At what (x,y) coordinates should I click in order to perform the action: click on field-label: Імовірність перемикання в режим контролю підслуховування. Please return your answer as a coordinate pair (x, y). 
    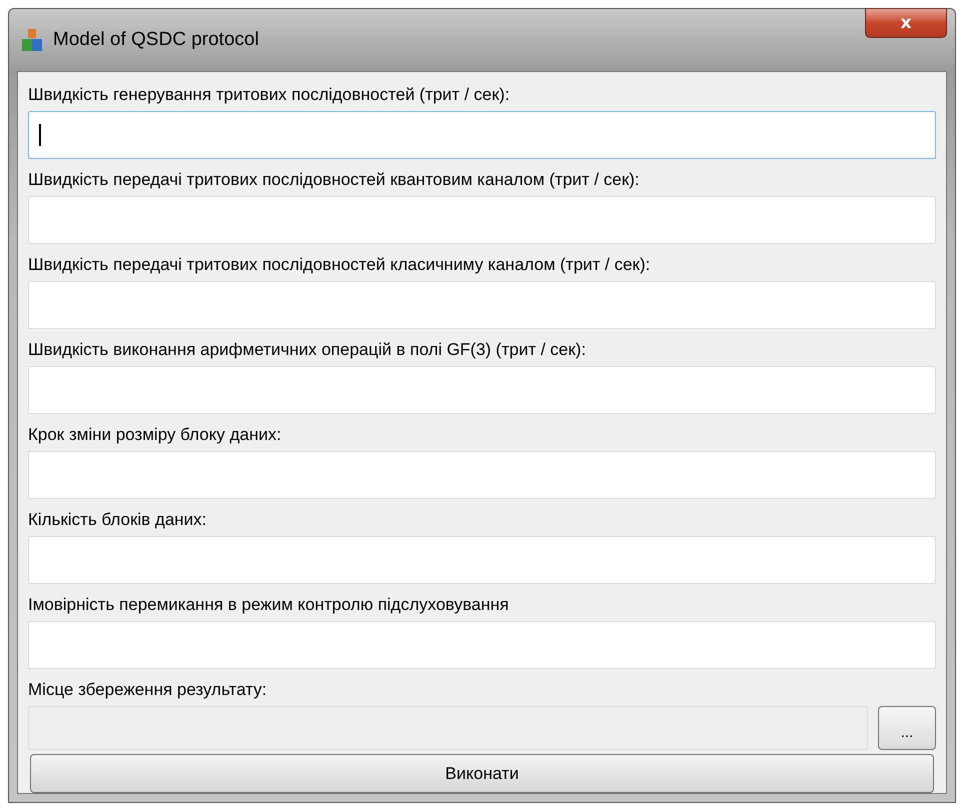
    Looking at the image, I should click on (269, 605).